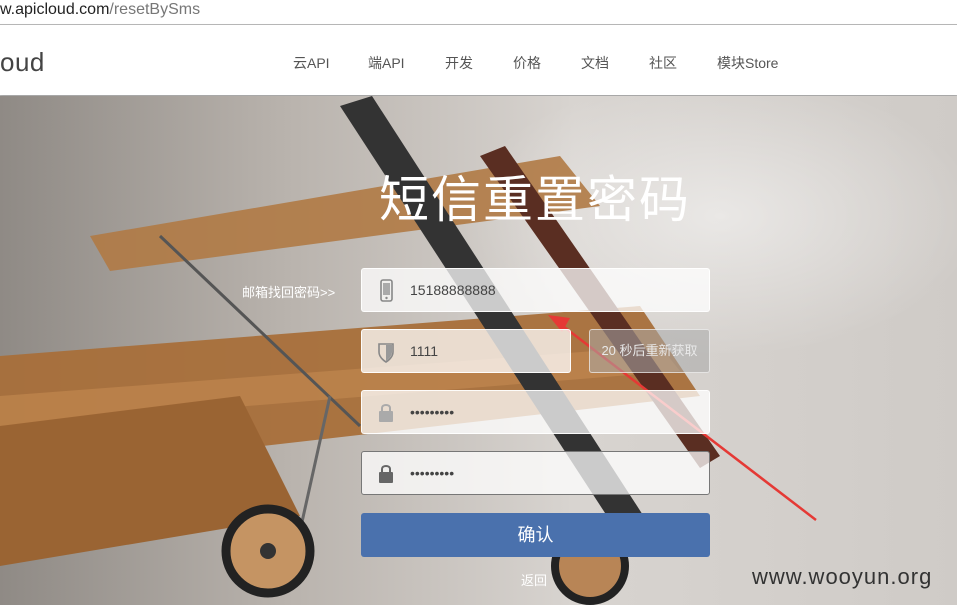 The image size is (957, 605). What do you see at coordinates (535, 535) in the screenshot?
I see `confirm-button: 确认` at bounding box center [535, 535].